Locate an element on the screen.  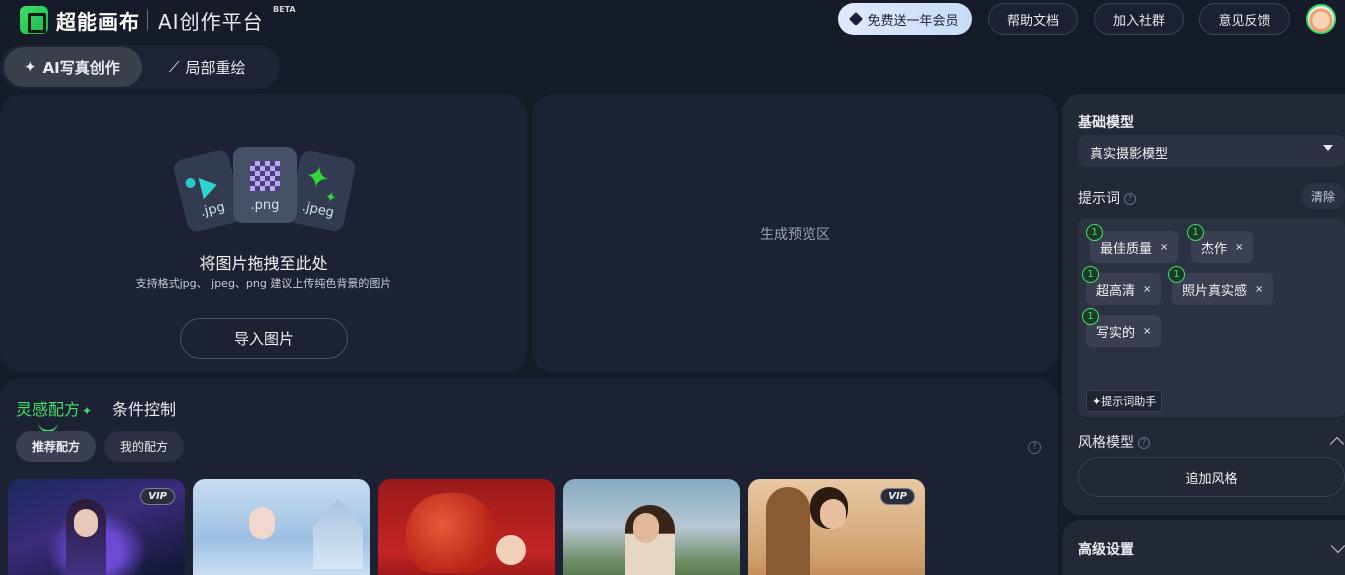
join-community-label: 加入社群 is located at coordinates (1138, 21).